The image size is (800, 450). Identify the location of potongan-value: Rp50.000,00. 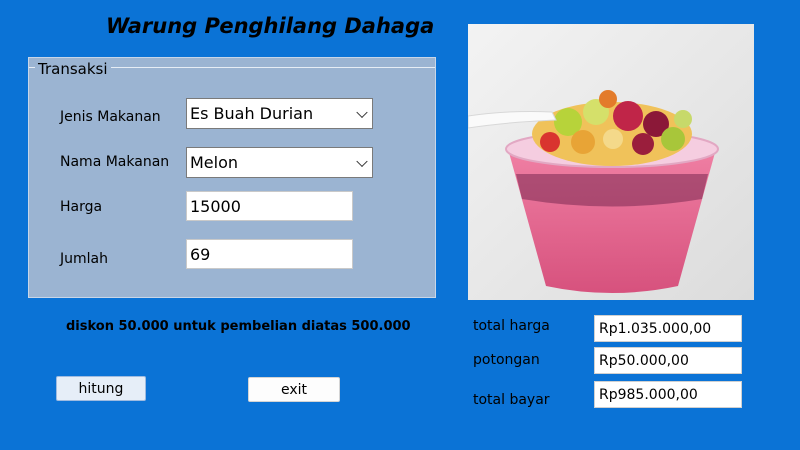
(644, 360).